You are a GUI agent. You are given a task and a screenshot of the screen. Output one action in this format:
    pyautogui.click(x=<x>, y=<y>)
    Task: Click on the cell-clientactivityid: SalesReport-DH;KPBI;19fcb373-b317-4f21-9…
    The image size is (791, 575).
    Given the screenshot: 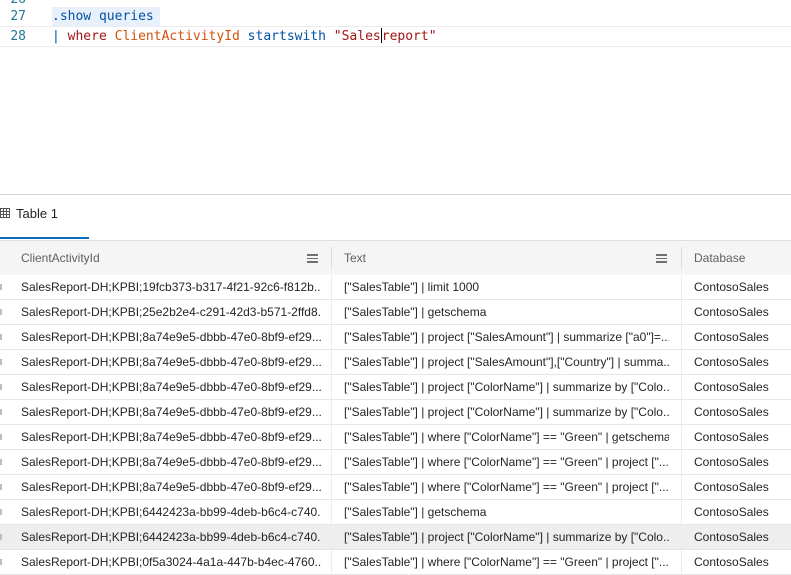 What is the action you would take?
    pyautogui.click(x=171, y=287)
    